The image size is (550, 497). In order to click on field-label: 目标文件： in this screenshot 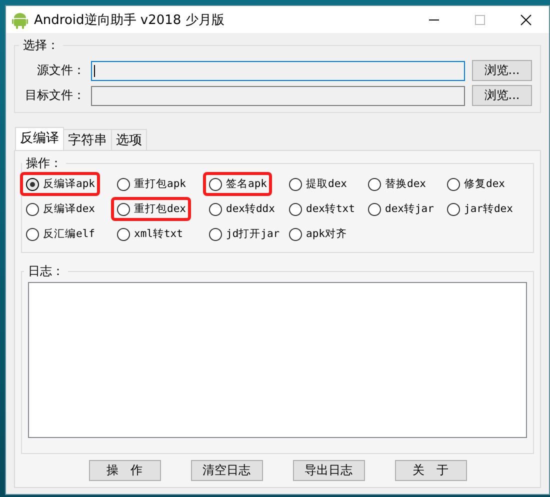, I will do `click(54, 95)`.